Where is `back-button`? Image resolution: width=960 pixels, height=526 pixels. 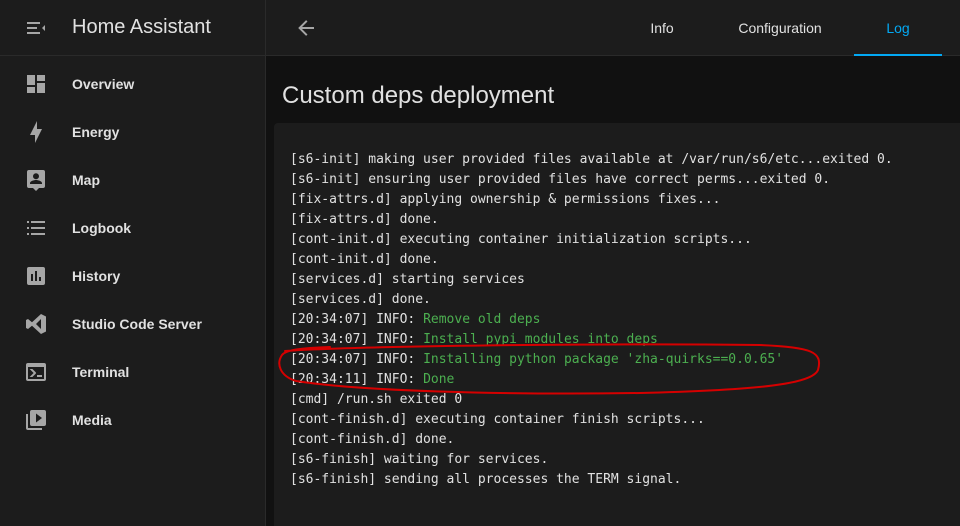 back-button is located at coordinates (306, 28).